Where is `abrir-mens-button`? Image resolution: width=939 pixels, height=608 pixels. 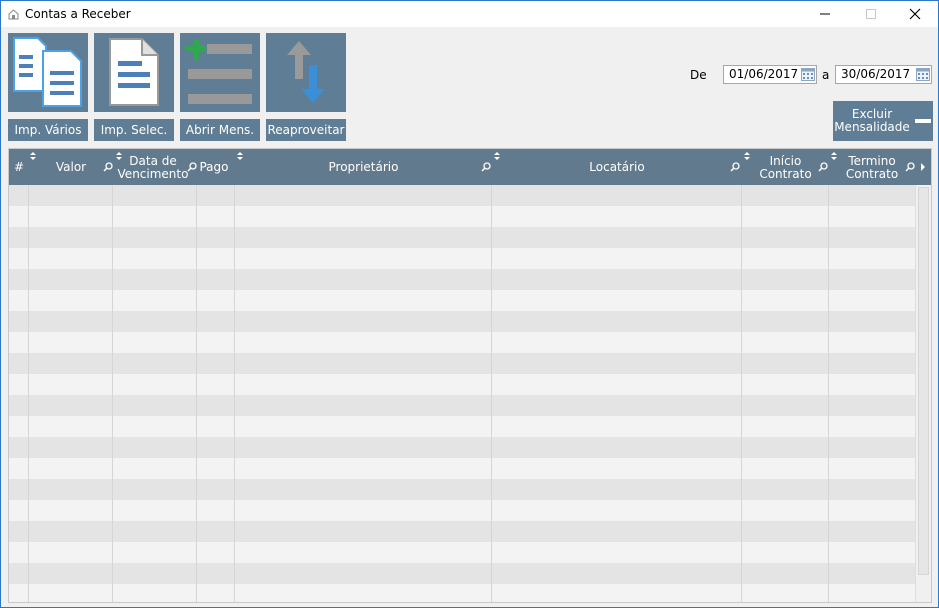
abrir-mens-button is located at coordinates (220, 72).